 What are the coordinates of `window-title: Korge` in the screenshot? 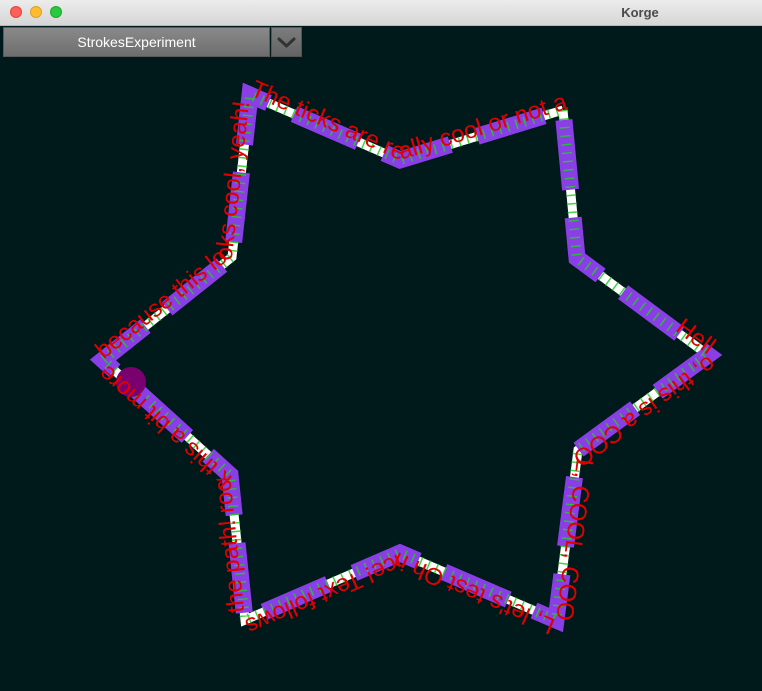 It's located at (640, 12).